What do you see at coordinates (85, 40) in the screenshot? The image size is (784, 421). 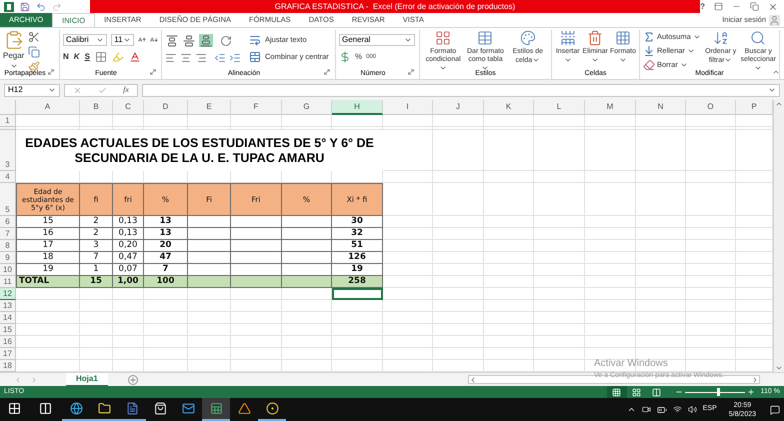 I see `font-name-field: Calibri` at bounding box center [85, 40].